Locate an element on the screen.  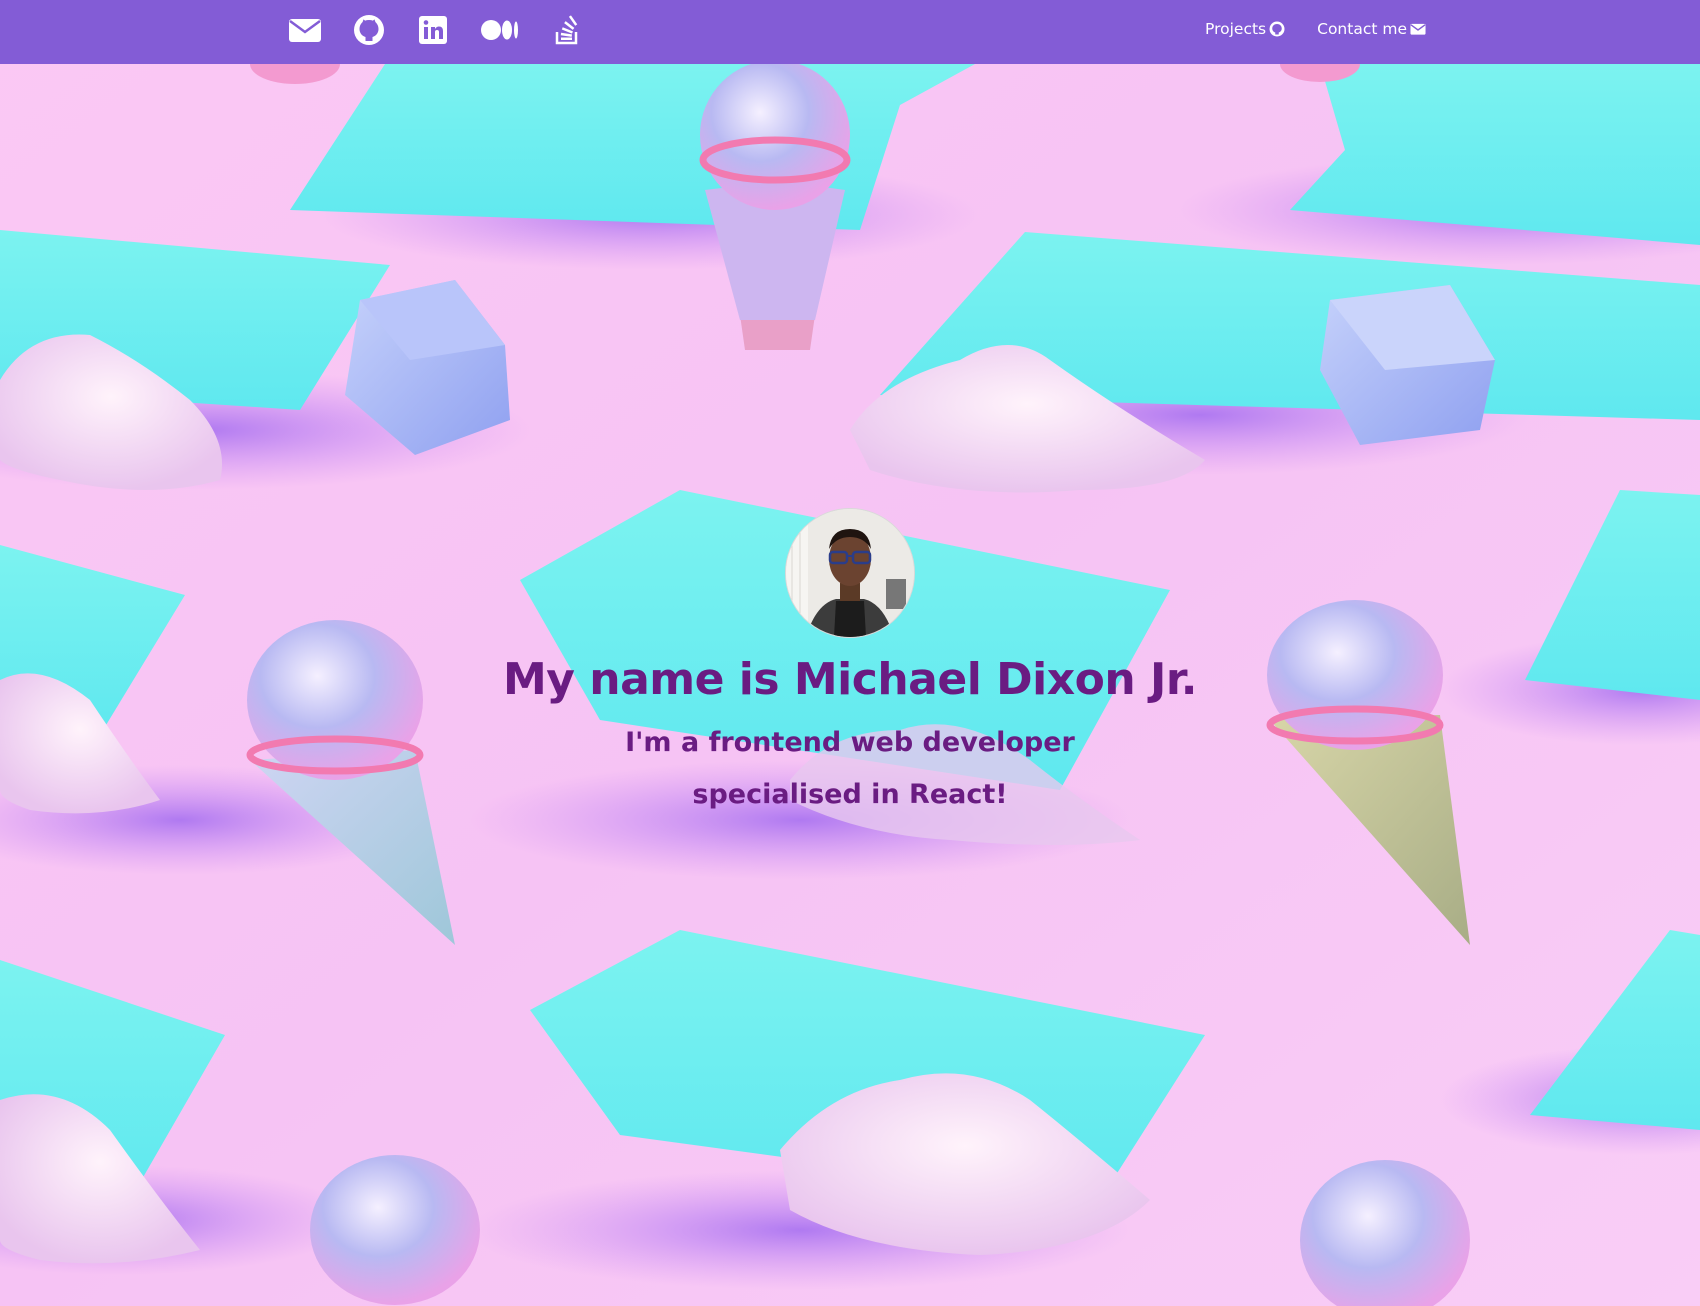
projects-link: Projects is located at coordinates (1245, 29).